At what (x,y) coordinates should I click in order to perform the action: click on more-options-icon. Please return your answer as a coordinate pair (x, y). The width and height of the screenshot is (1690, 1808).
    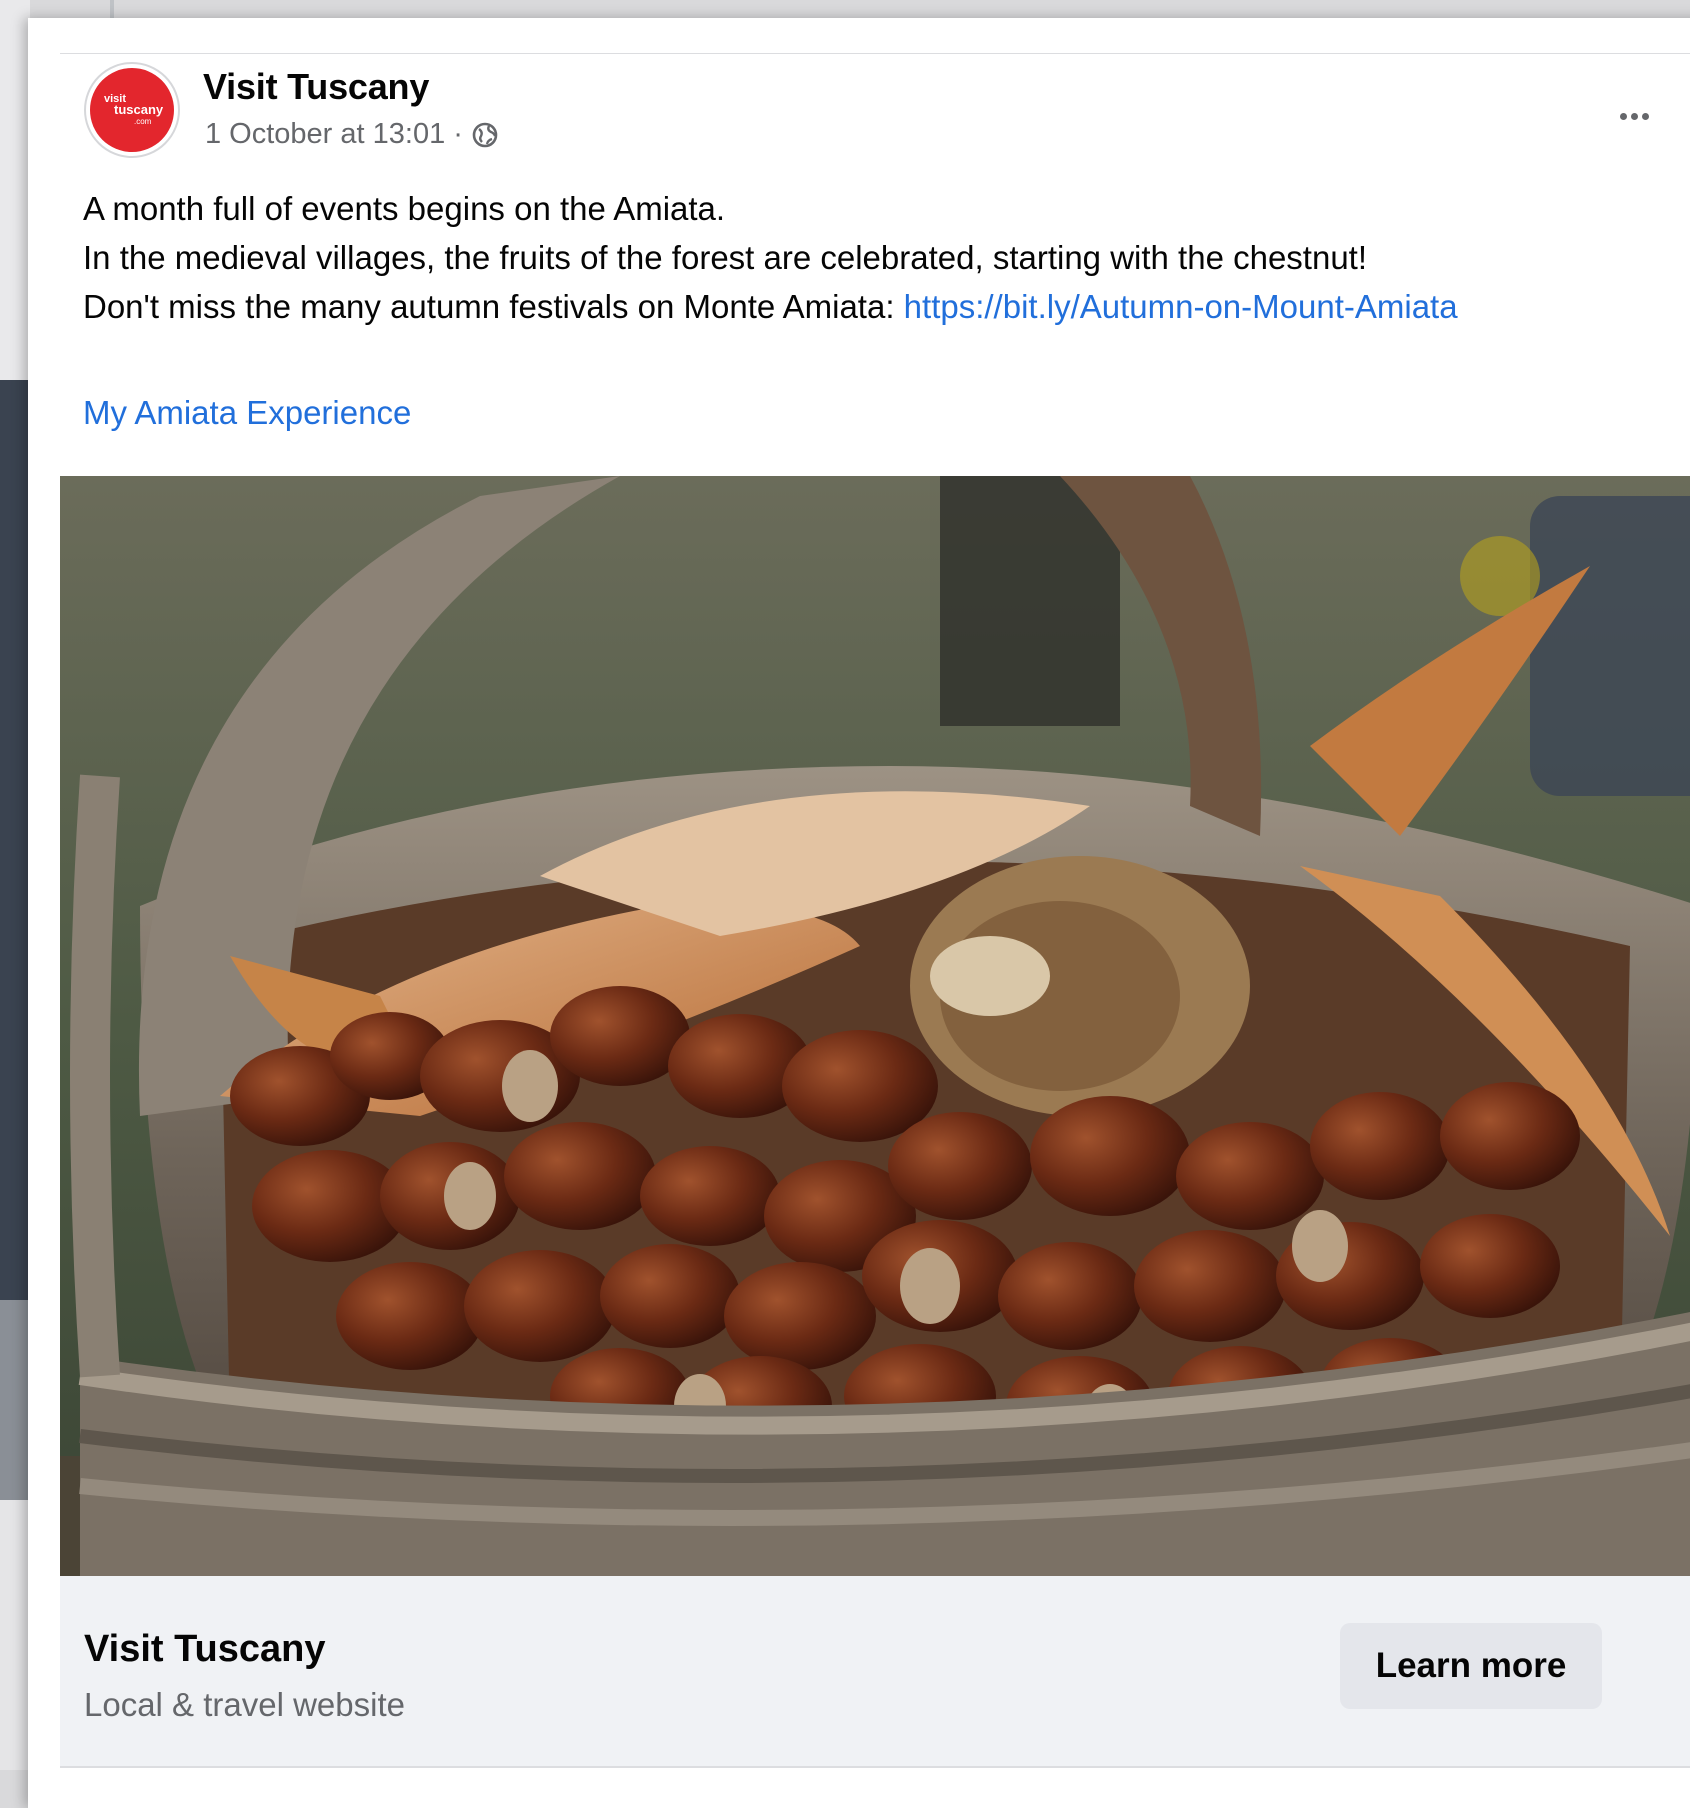
    Looking at the image, I should click on (1634, 116).